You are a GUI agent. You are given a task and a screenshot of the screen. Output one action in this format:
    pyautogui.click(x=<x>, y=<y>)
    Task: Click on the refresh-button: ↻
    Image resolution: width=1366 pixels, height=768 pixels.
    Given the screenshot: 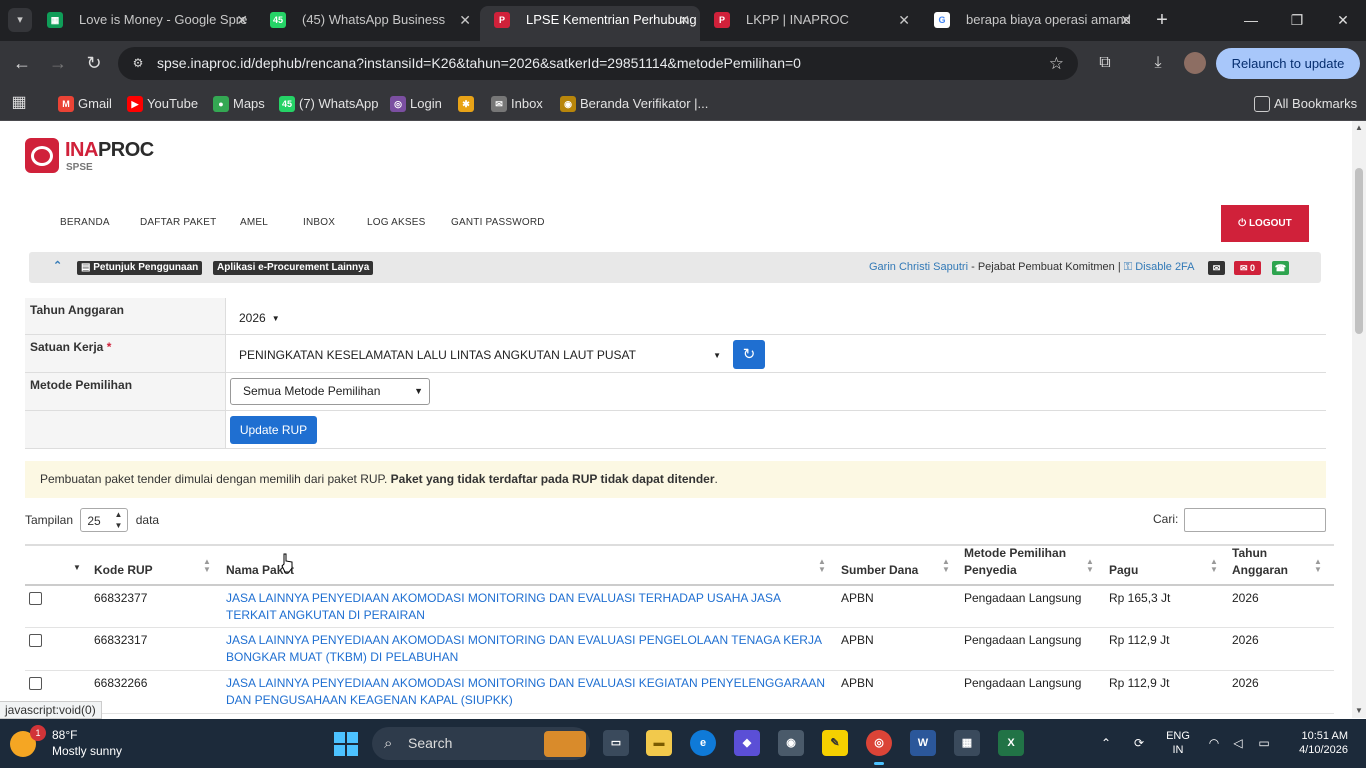 What is the action you would take?
    pyautogui.click(x=749, y=354)
    